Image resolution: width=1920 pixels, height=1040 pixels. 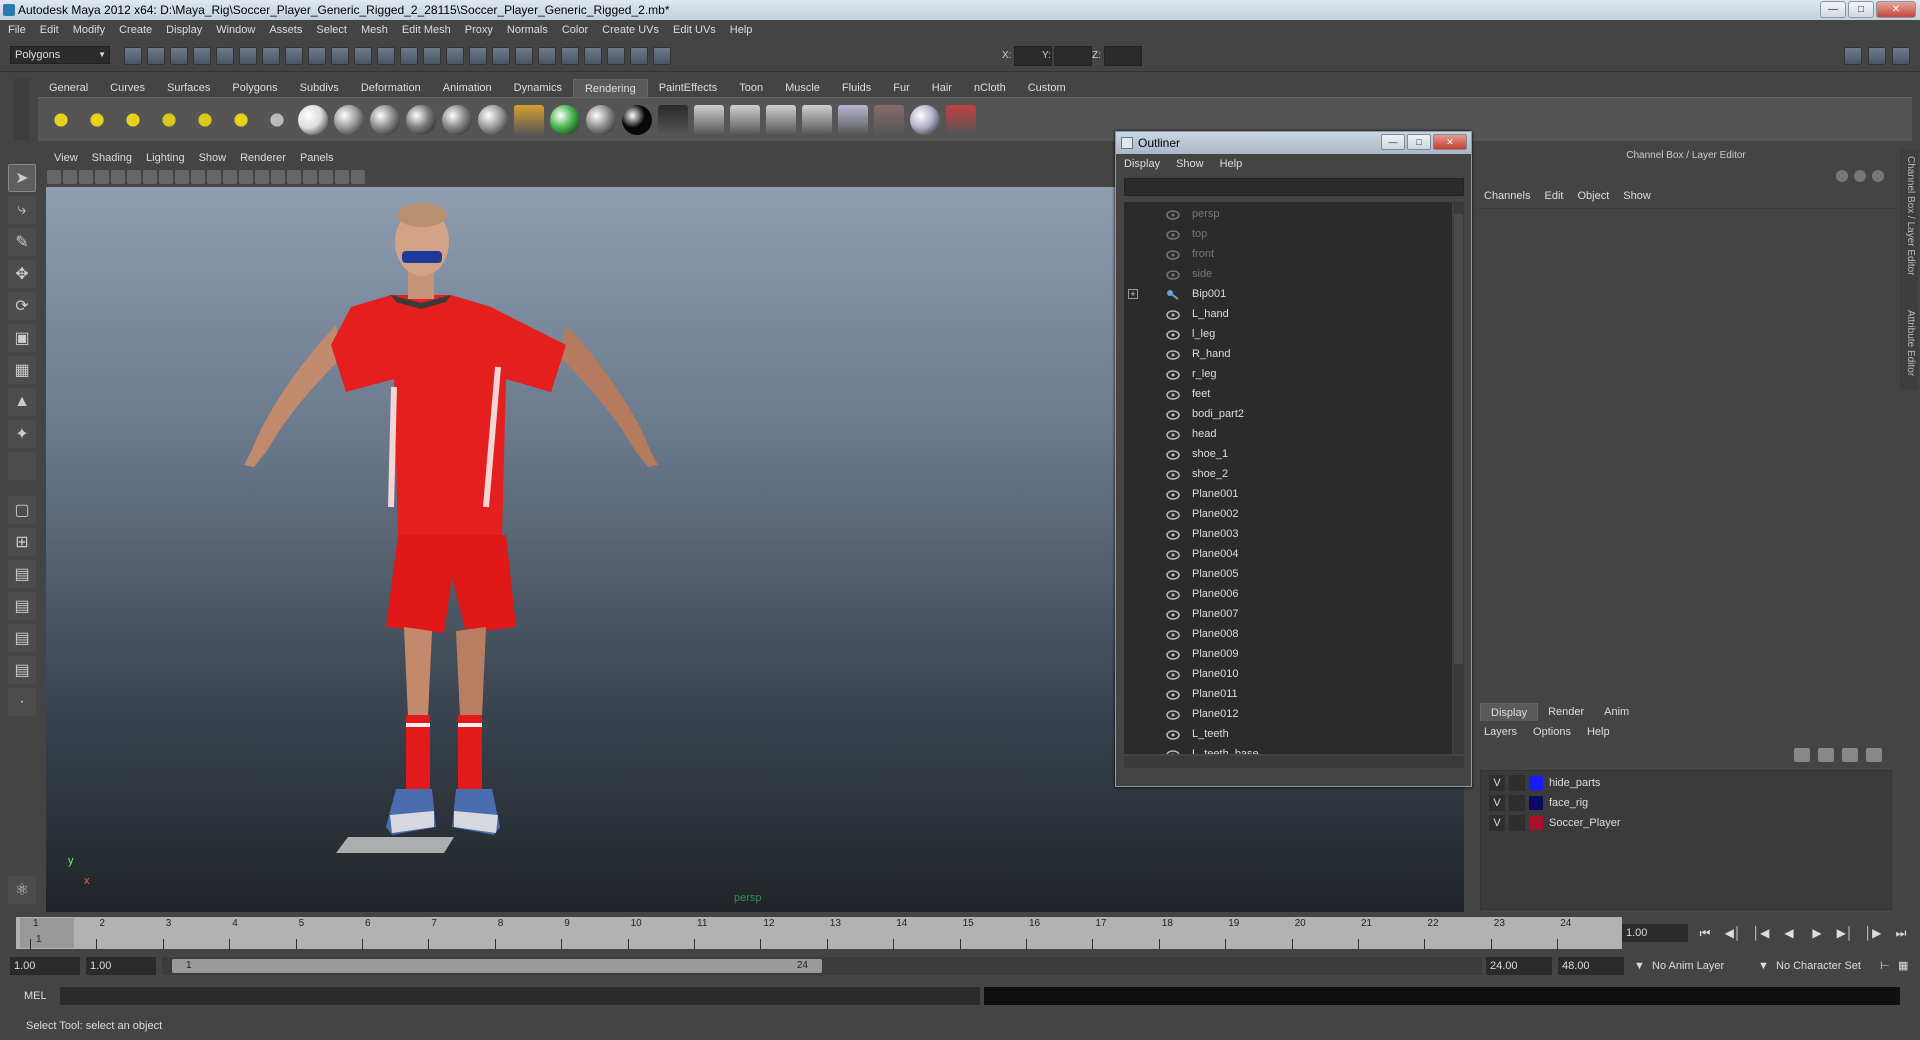 I want to click on shelf-tab-curves: Curves, so click(x=127, y=88).